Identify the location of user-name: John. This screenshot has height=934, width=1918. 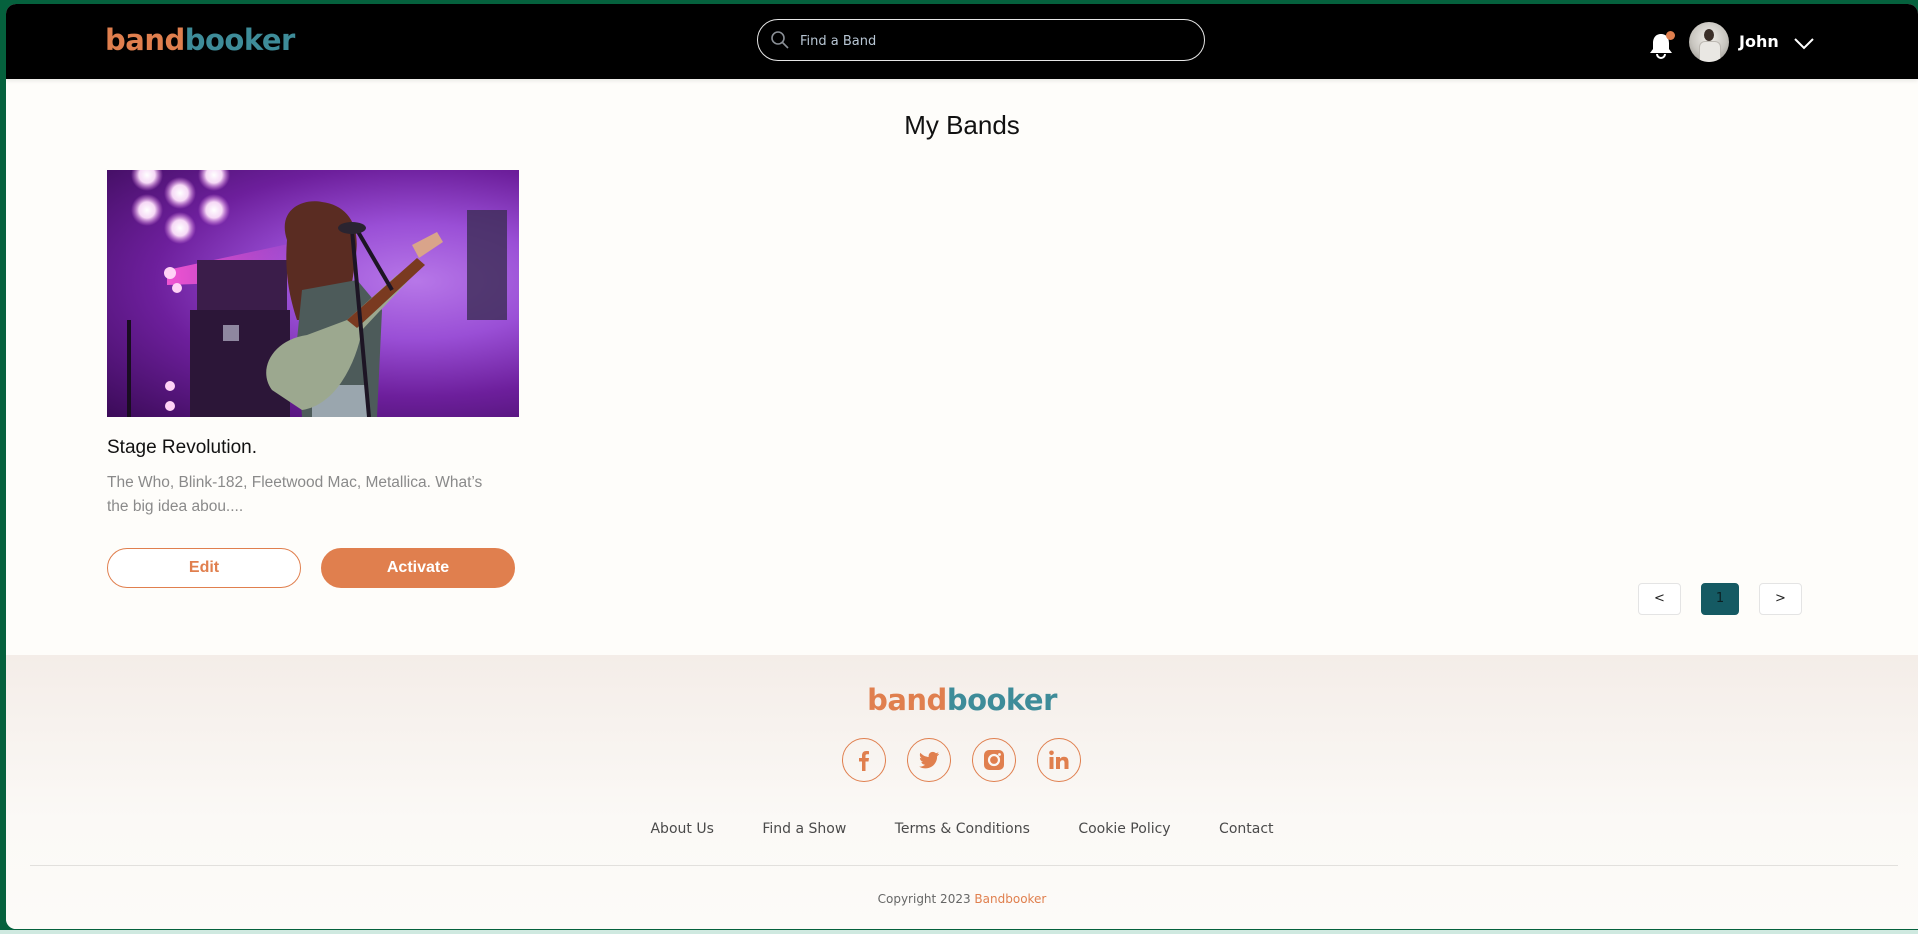
(1759, 41).